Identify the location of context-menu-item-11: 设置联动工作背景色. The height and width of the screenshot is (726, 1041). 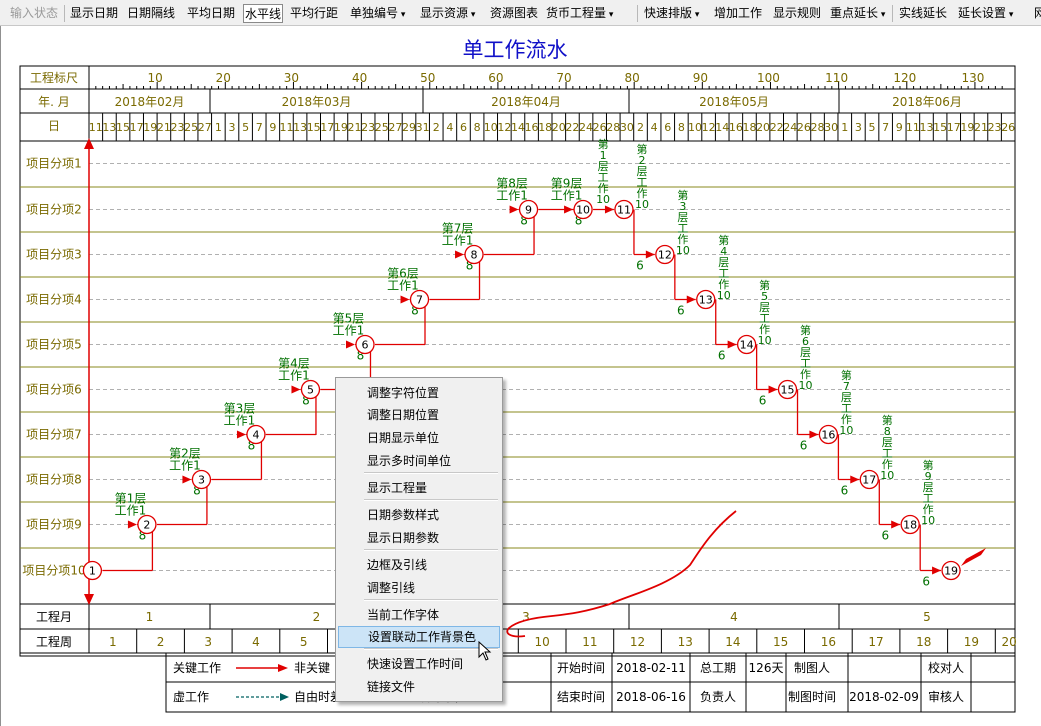
(419, 637).